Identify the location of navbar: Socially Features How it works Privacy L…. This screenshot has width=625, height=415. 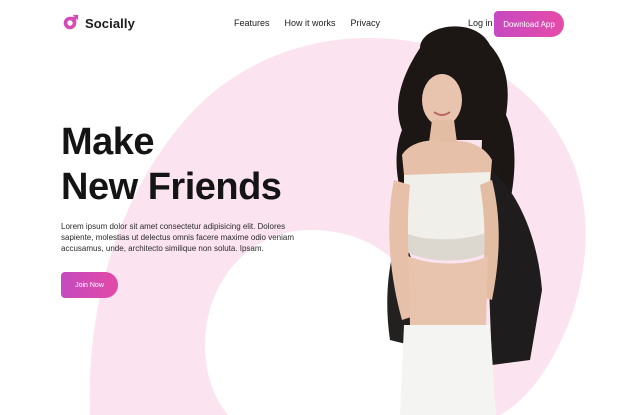
(312, 24).